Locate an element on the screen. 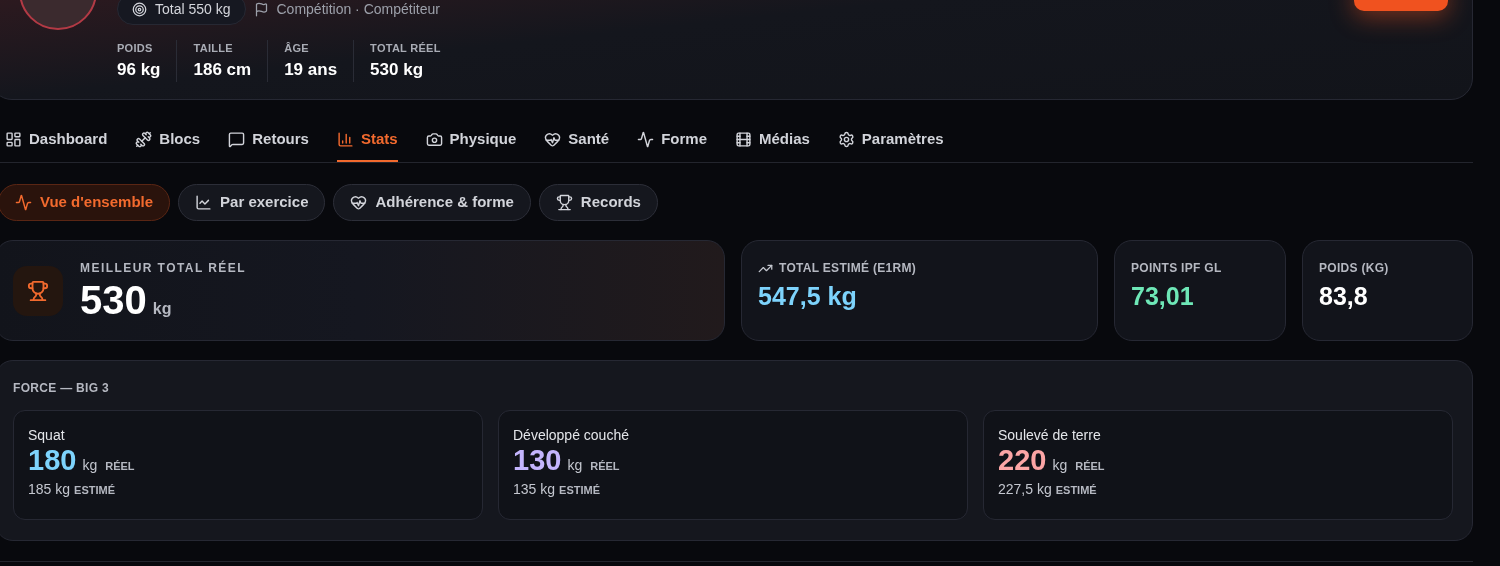  dumbbell-icon is located at coordinates (144, 139).